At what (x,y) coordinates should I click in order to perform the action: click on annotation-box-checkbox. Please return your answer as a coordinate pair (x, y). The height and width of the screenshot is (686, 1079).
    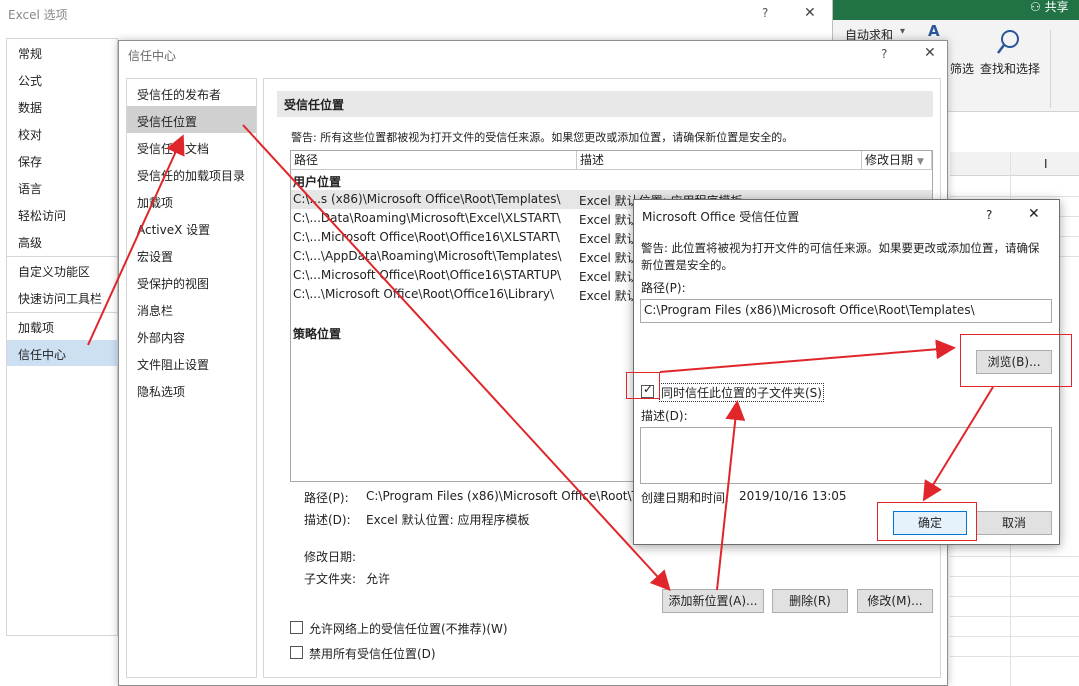
    Looking at the image, I should click on (643, 385).